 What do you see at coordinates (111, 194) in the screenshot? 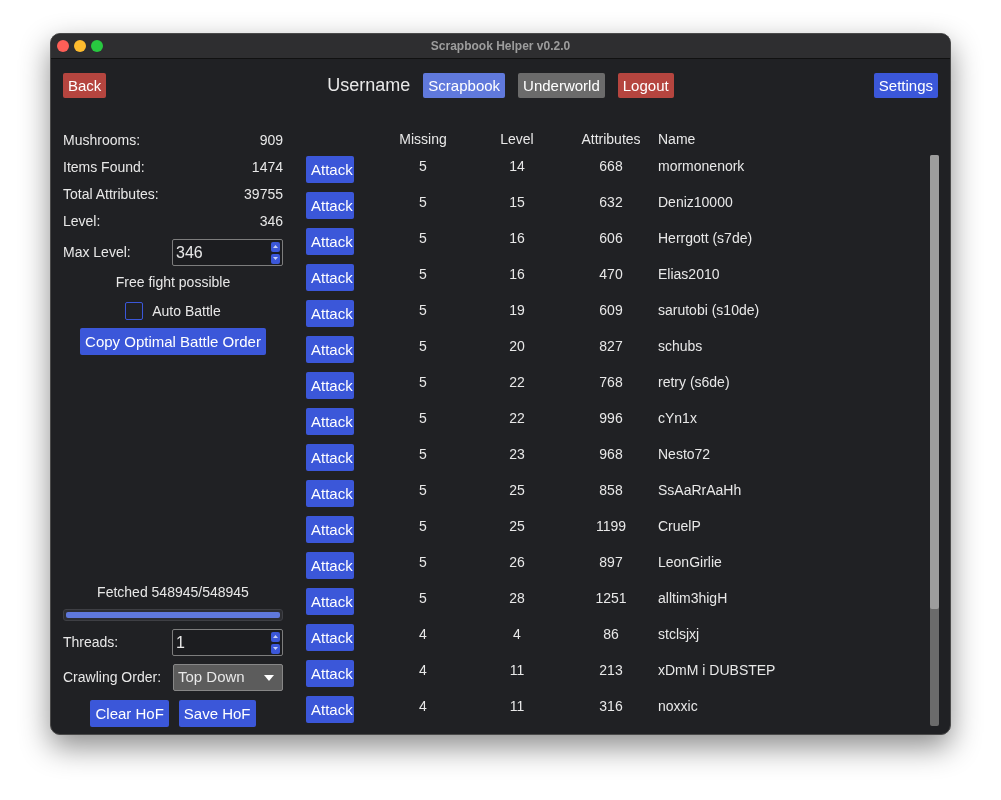
I see `stat-label: Total Attributes:` at bounding box center [111, 194].